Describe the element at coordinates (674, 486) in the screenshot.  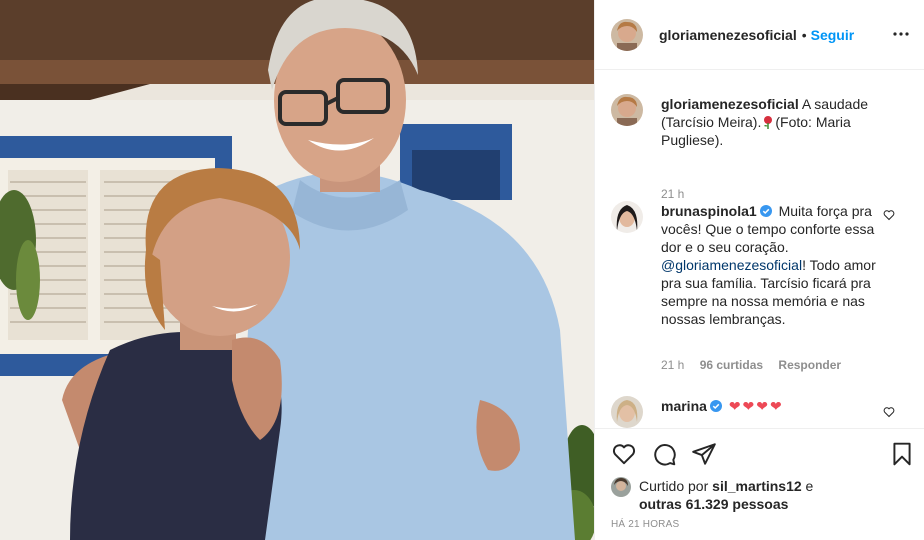
I see `liked-prefix: Curtido por` at that location.